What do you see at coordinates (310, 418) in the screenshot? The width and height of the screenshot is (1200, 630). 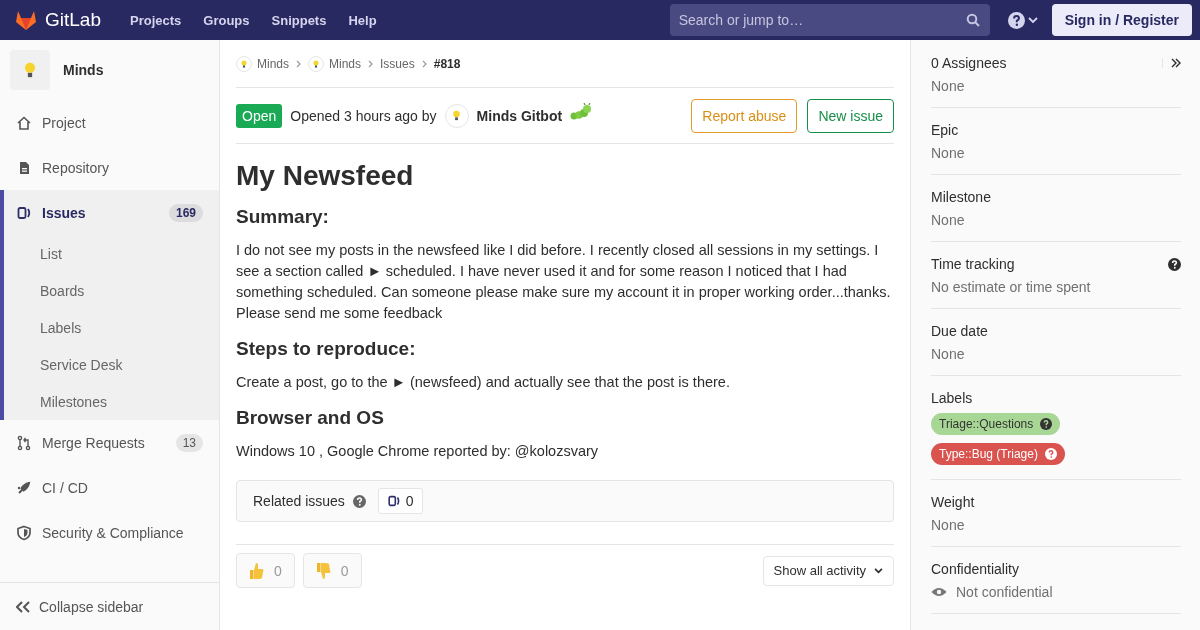 I see `section-heading: Browser and OS` at bounding box center [310, 418].